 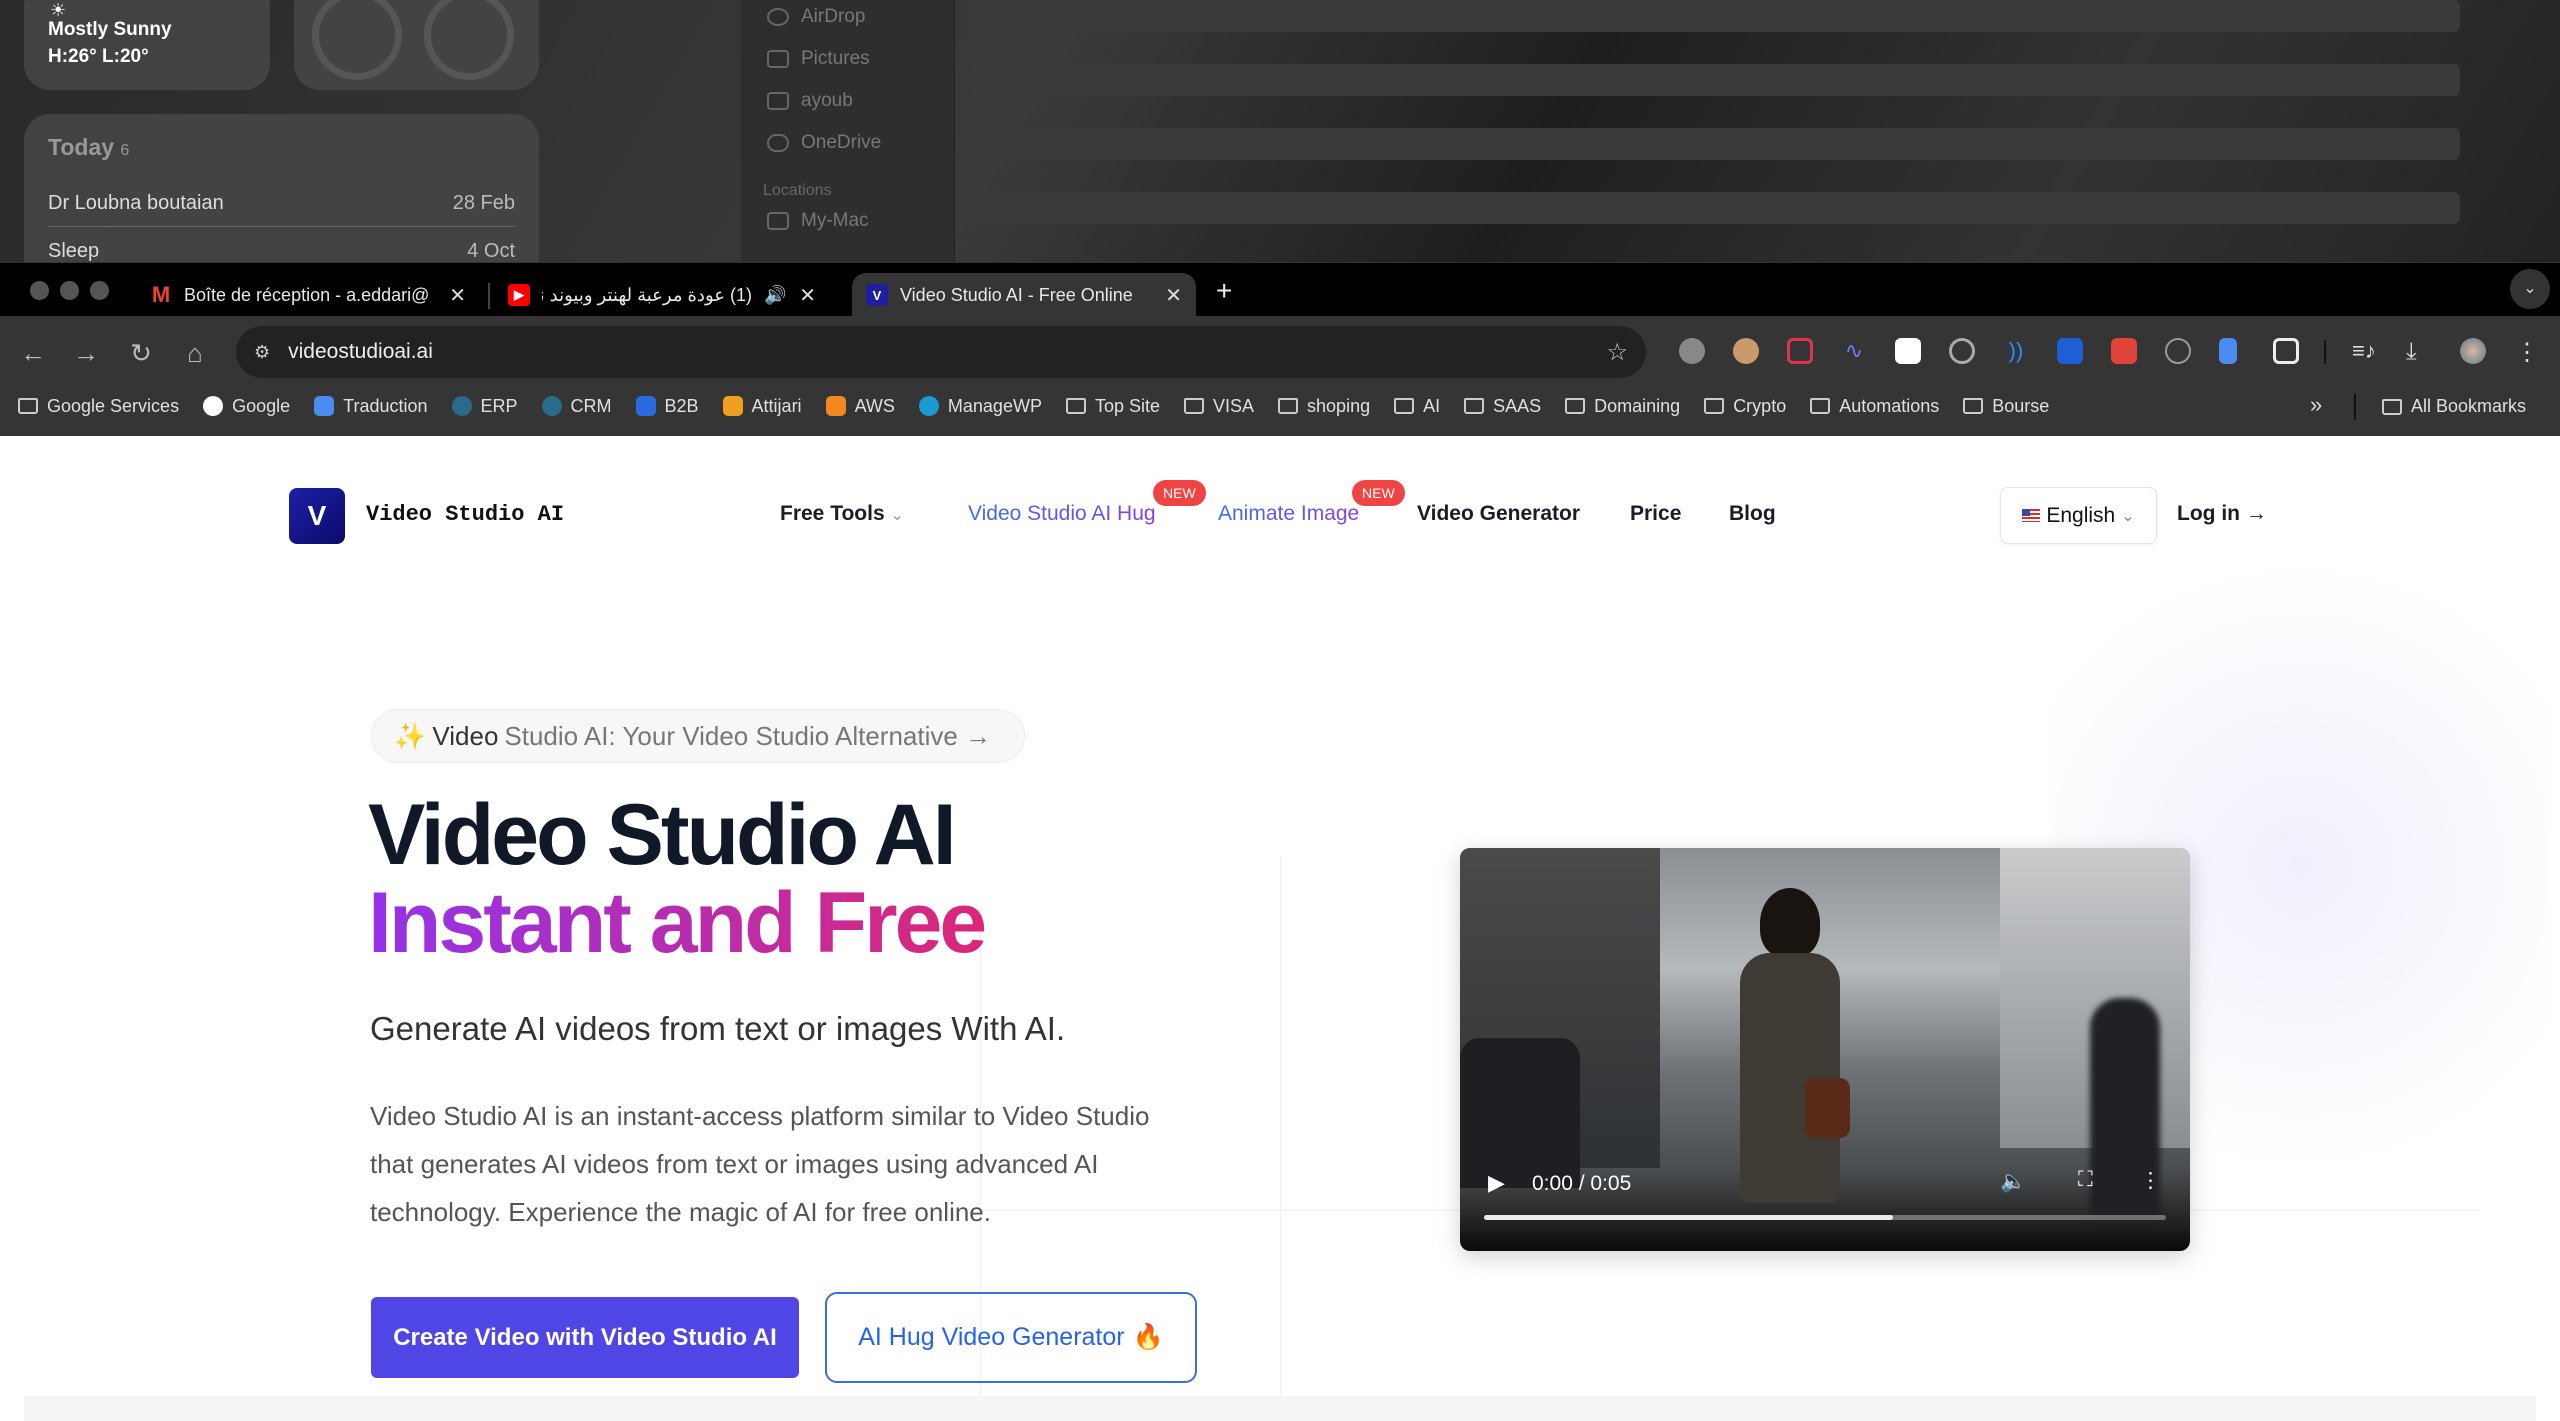 What do you see at coordinates (246, 406) in the screenshot?
I see `bookmark-item: Google` at bounding box center [246, 406].